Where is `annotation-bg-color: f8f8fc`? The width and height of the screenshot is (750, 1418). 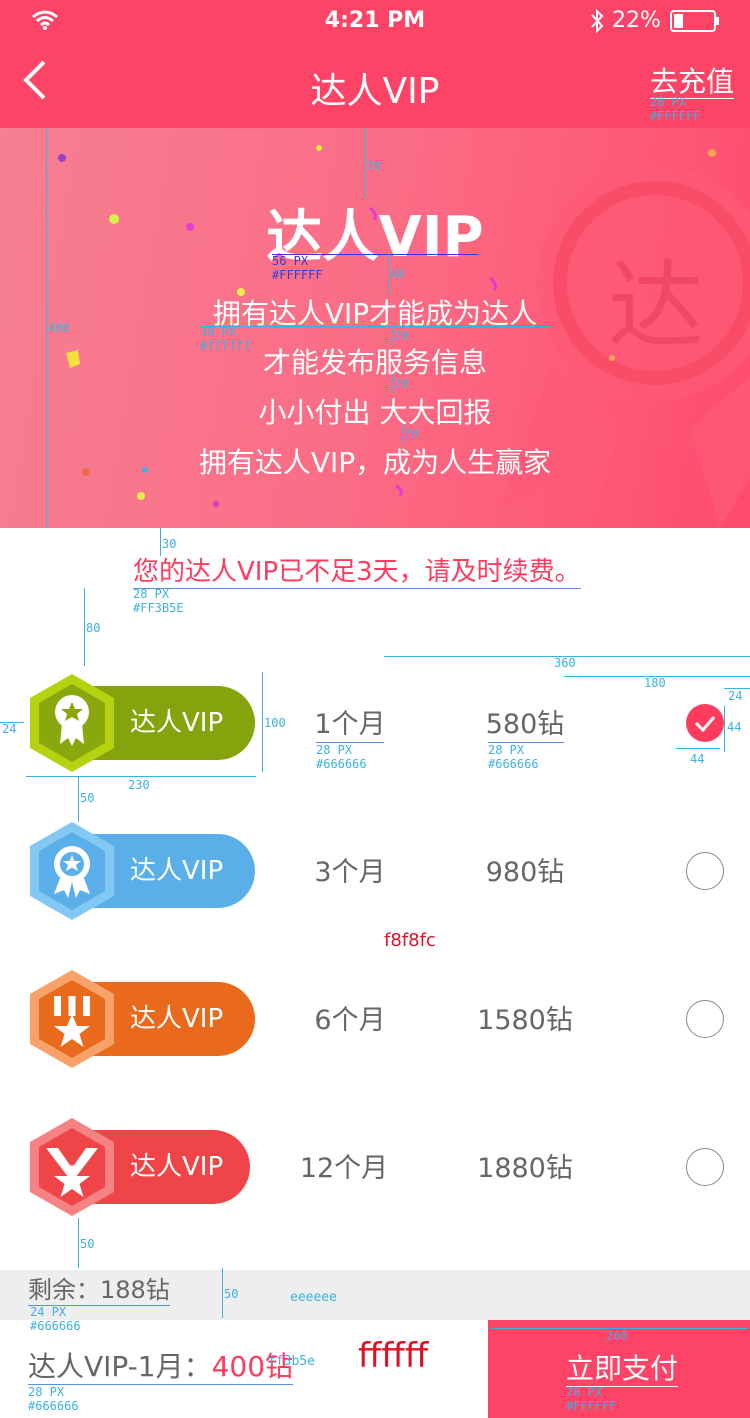 annotation-bg-color: f8f8fc is located at coordinates (410, 940).